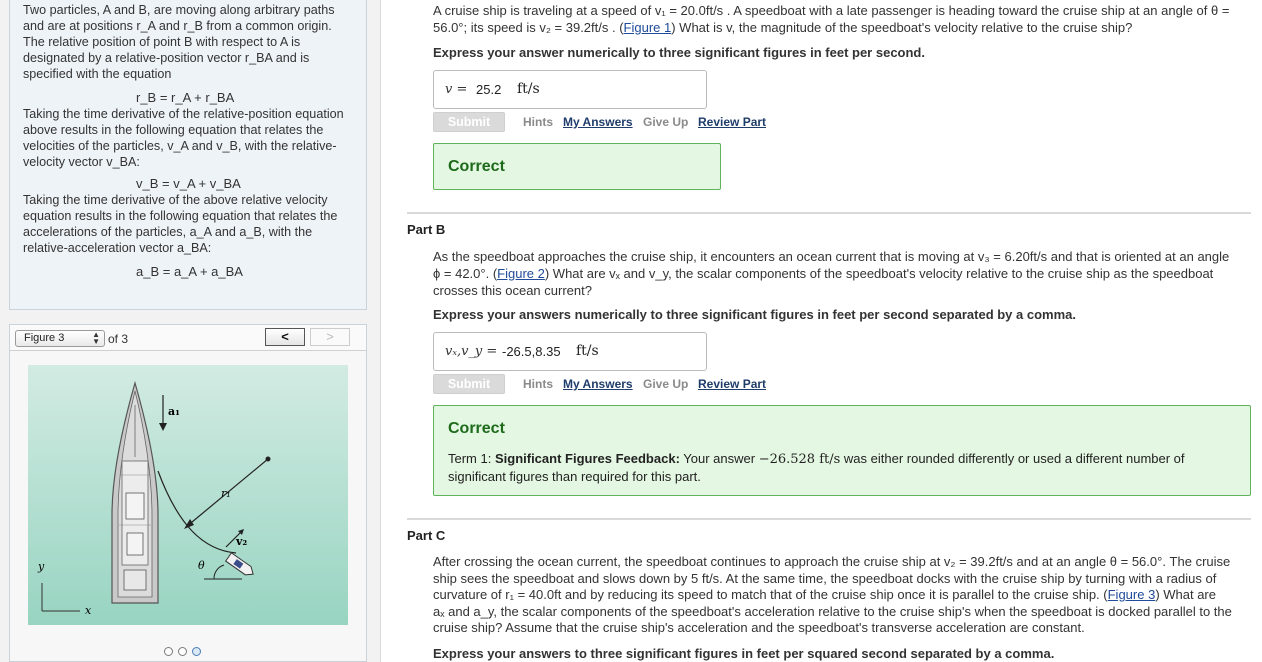 The image size is (1262, 662). I want to click on part-b-my-answers-link: My Answers, so click(598, 384).